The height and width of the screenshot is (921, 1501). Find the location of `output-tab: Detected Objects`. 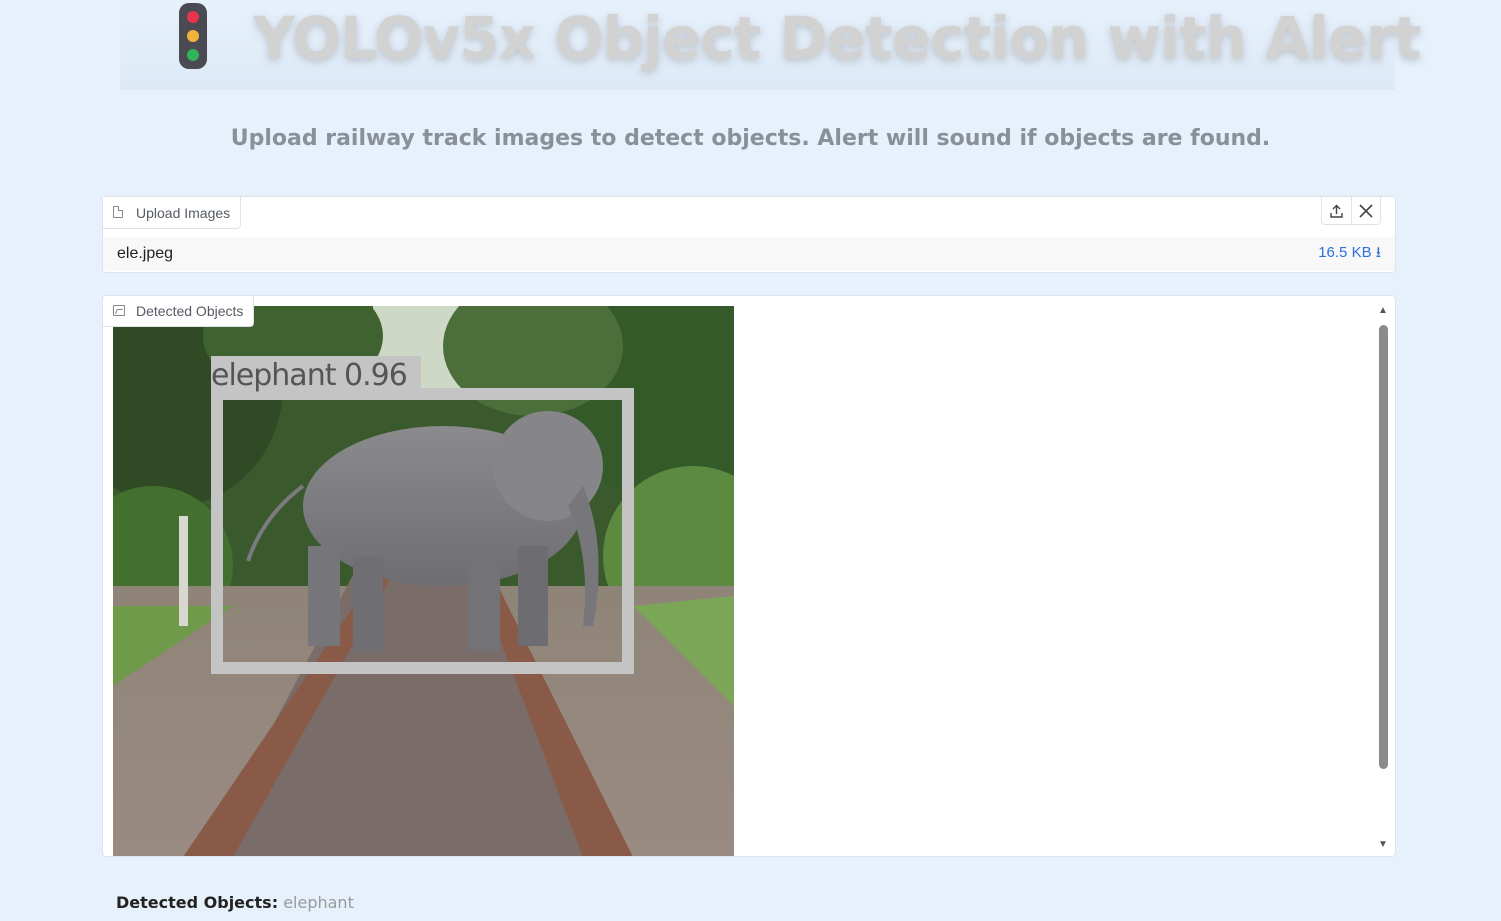

output-tab: Detected Objects is located at coordinates (179, 311).